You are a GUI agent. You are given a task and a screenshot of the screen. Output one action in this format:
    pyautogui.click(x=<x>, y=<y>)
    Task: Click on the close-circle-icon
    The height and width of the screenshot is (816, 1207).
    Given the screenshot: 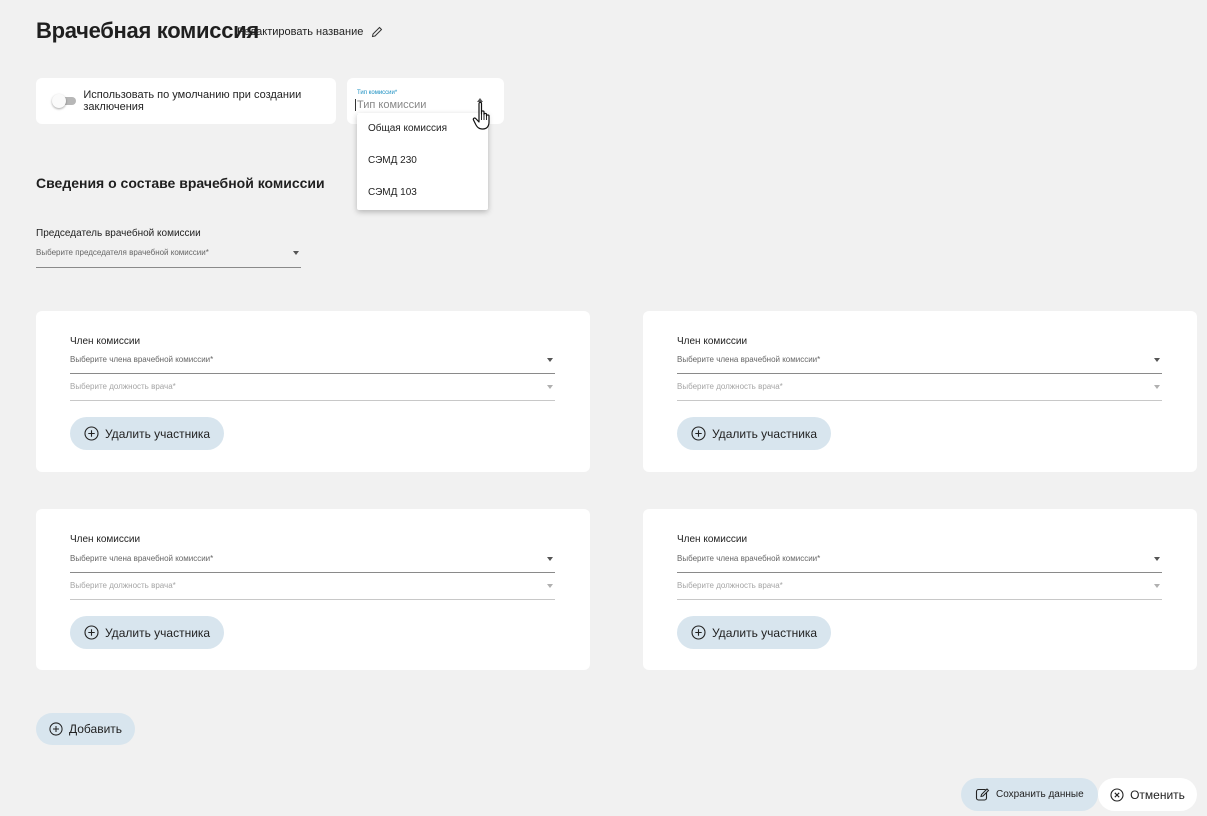 What is the action you would take?
    pyautogui.click(x=1117, y=794)
    